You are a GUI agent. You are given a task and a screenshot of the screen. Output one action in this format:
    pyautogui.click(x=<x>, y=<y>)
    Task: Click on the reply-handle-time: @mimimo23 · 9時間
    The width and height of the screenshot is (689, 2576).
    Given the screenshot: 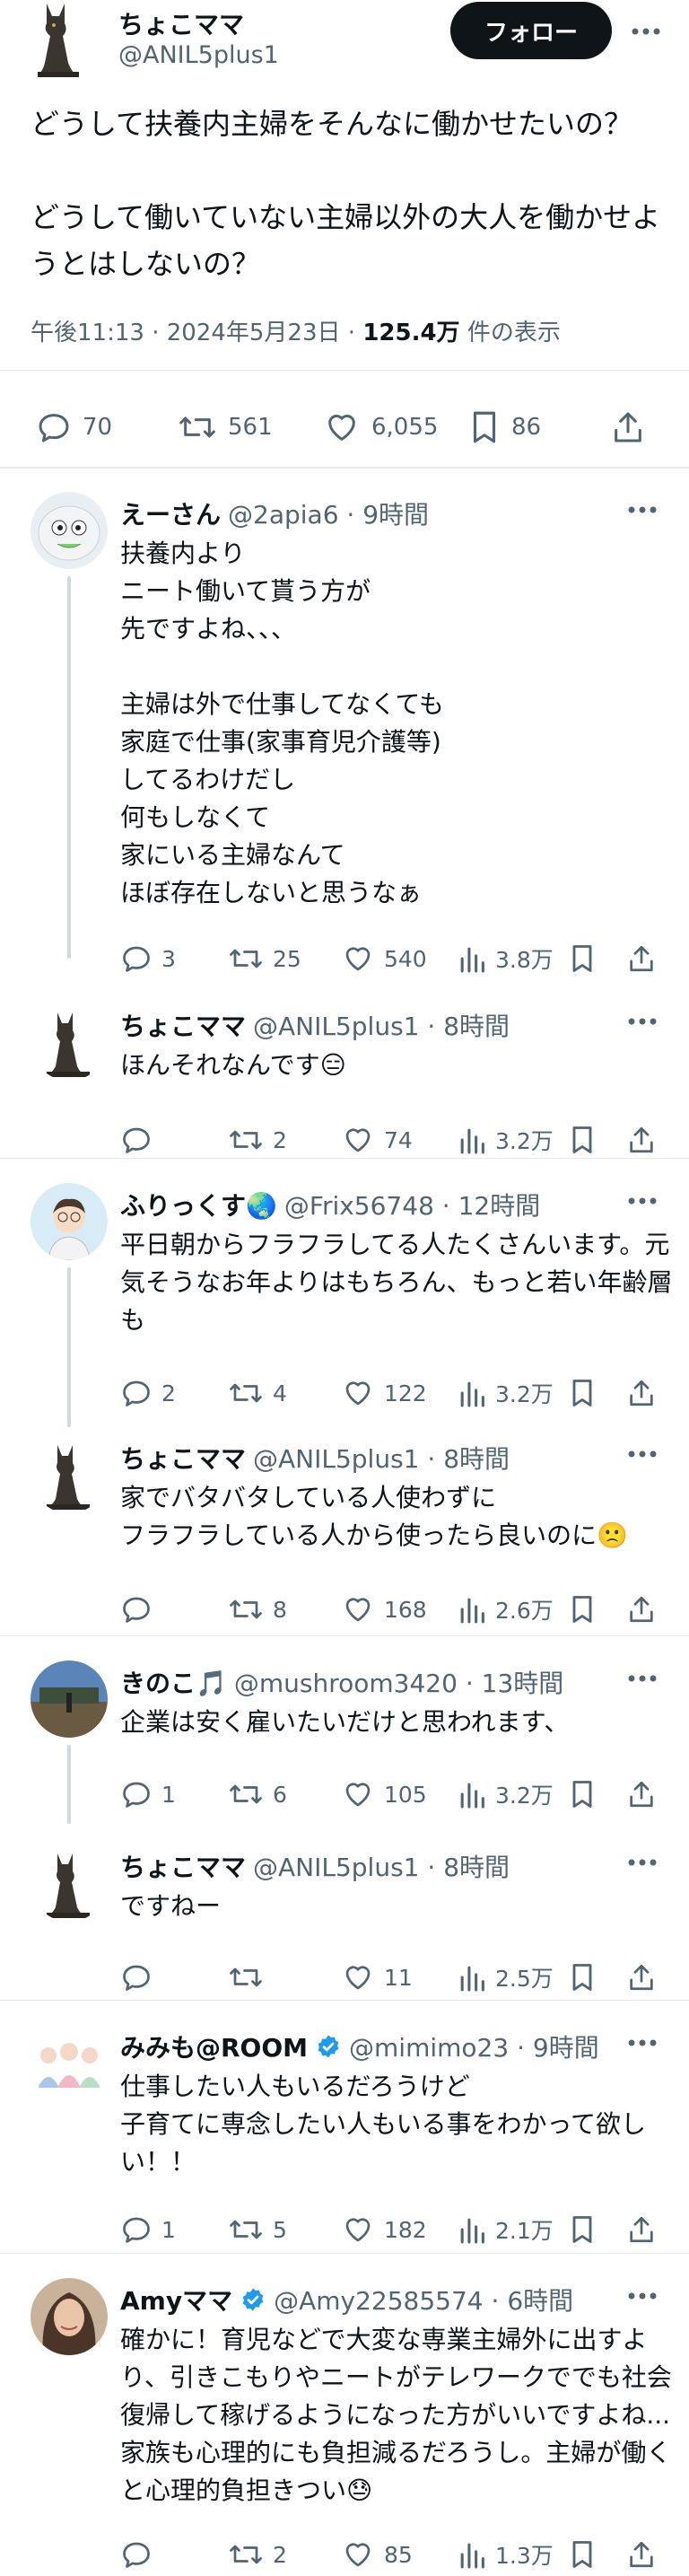 What is the action you would take?
    pyautogui.click(x=474, y=2046)
    